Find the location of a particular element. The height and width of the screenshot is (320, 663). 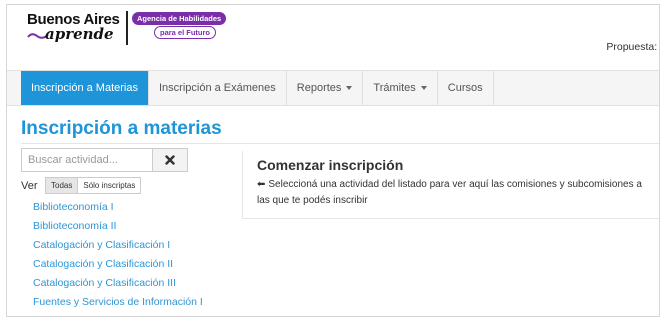

filter-label: Ver is located at coordinates (29, 186).